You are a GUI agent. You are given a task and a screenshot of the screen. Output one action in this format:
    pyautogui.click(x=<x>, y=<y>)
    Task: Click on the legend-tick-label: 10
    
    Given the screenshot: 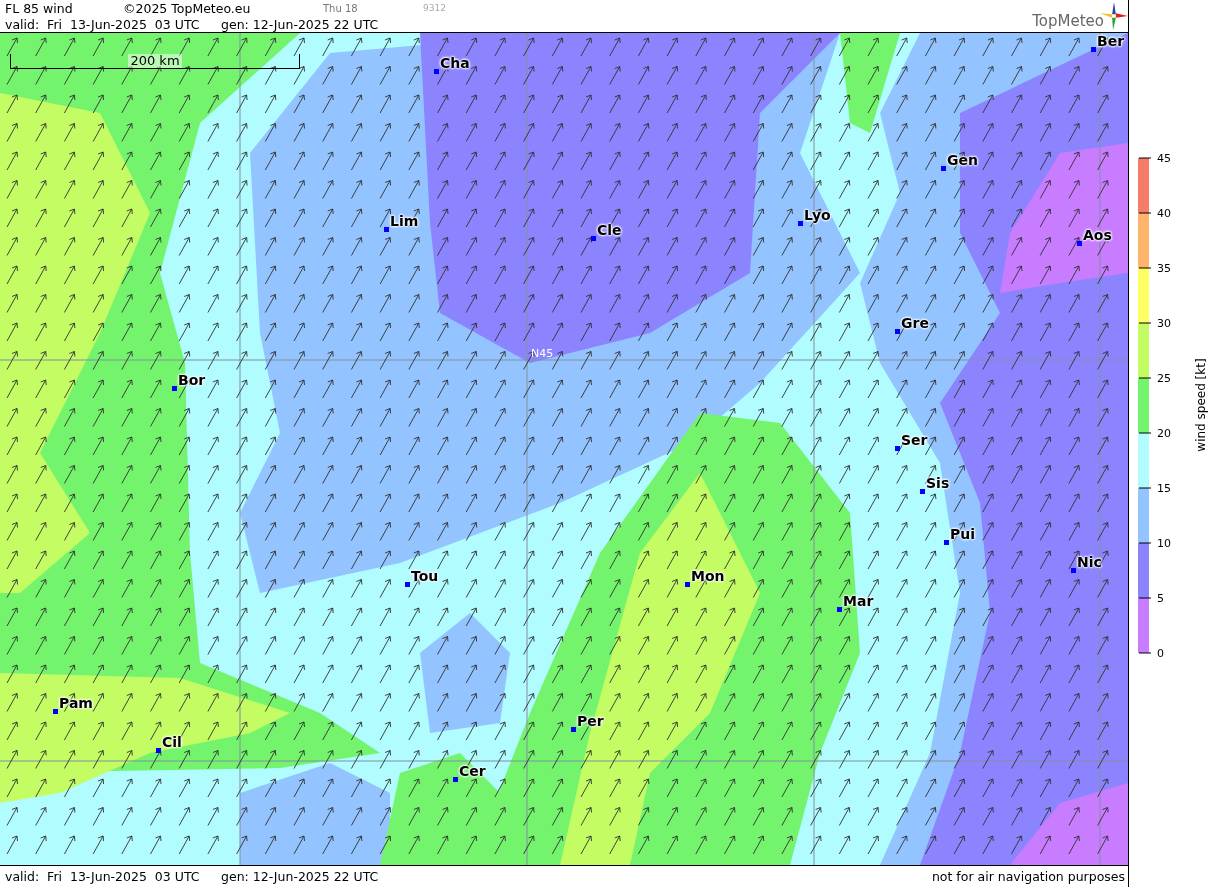 What is the action you would take?
    pyautogui.click(x=1164, y=543)
    